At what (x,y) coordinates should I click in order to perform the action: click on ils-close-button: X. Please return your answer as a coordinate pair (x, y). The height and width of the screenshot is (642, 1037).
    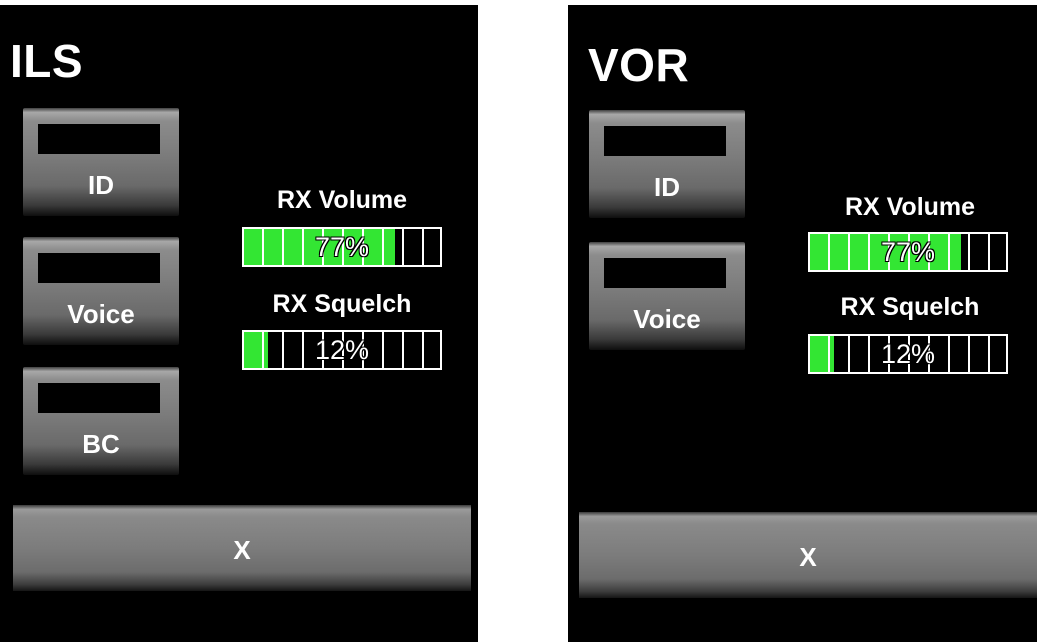
    Looking at the image, I should click on (242, 548).